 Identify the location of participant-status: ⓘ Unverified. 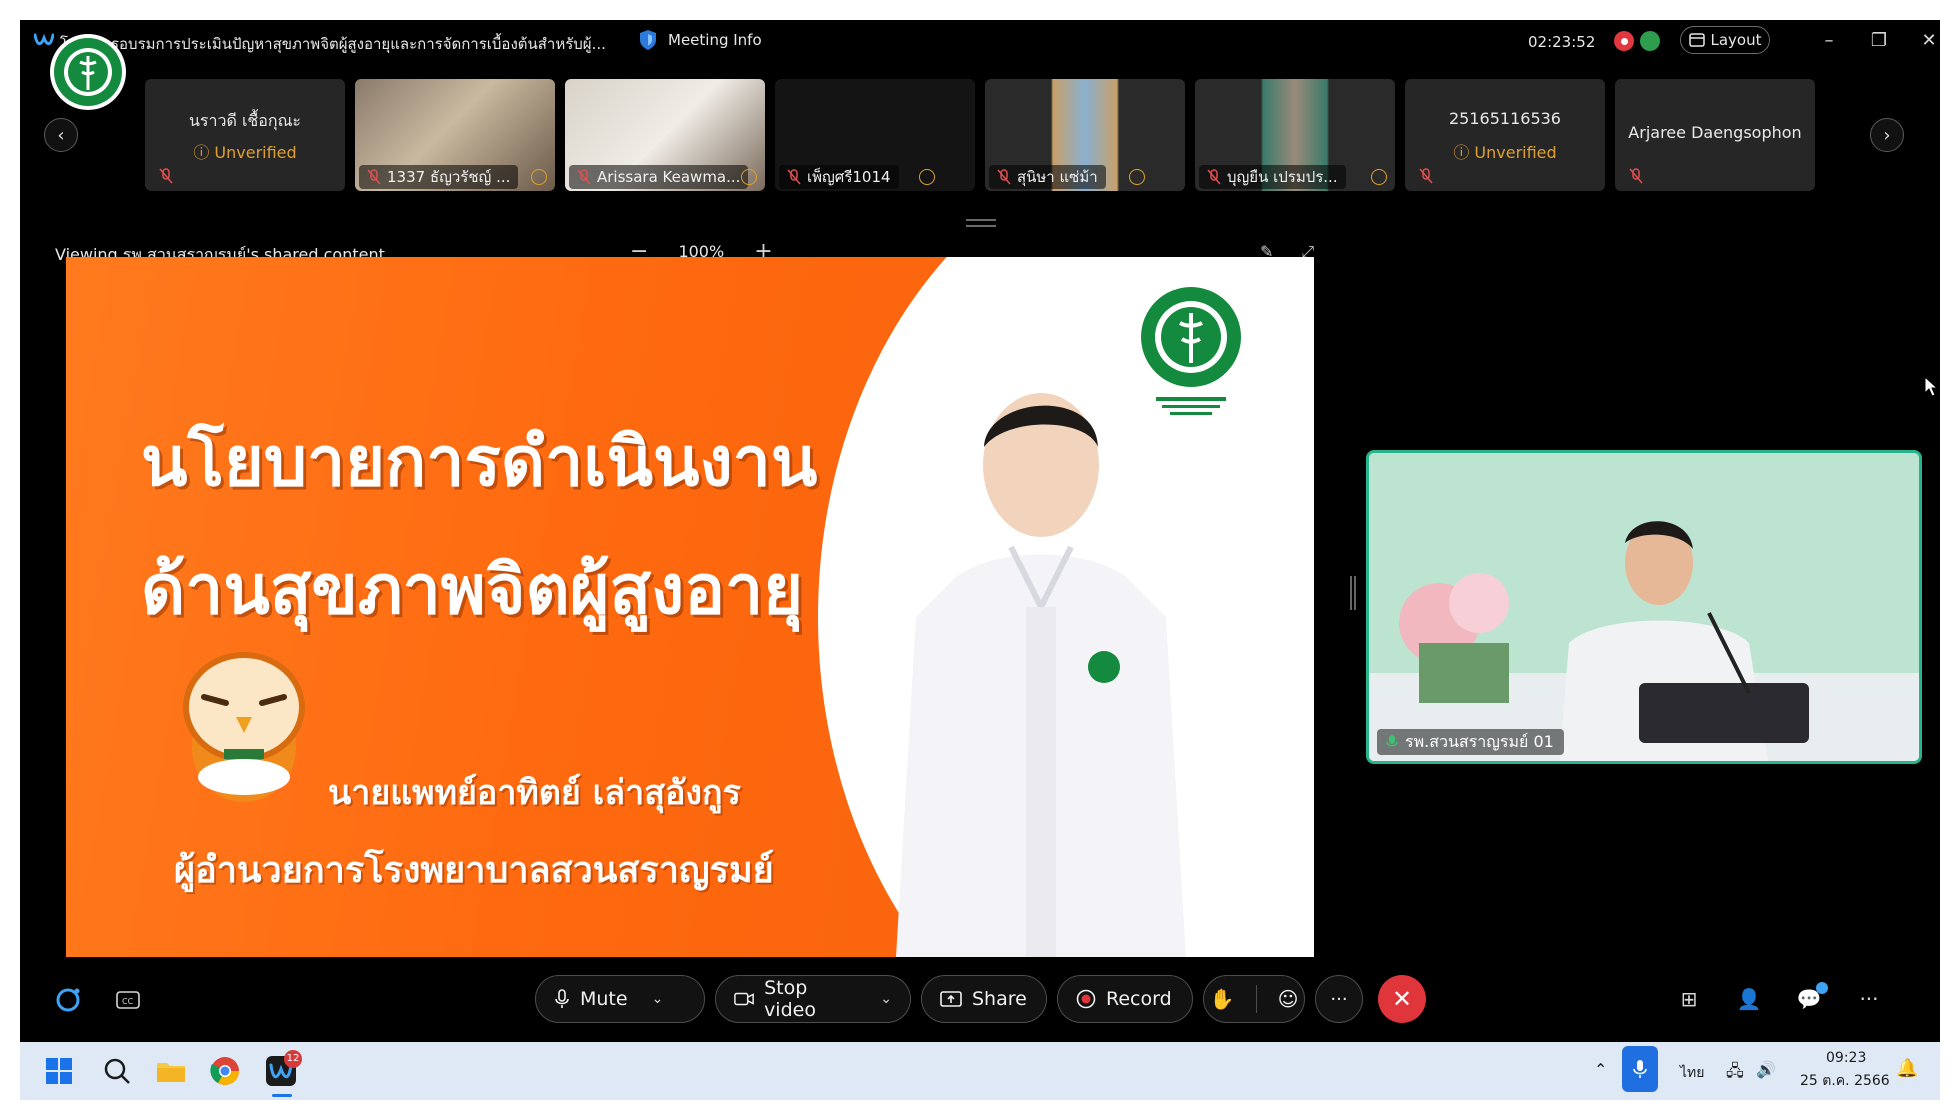
(1505, 152).